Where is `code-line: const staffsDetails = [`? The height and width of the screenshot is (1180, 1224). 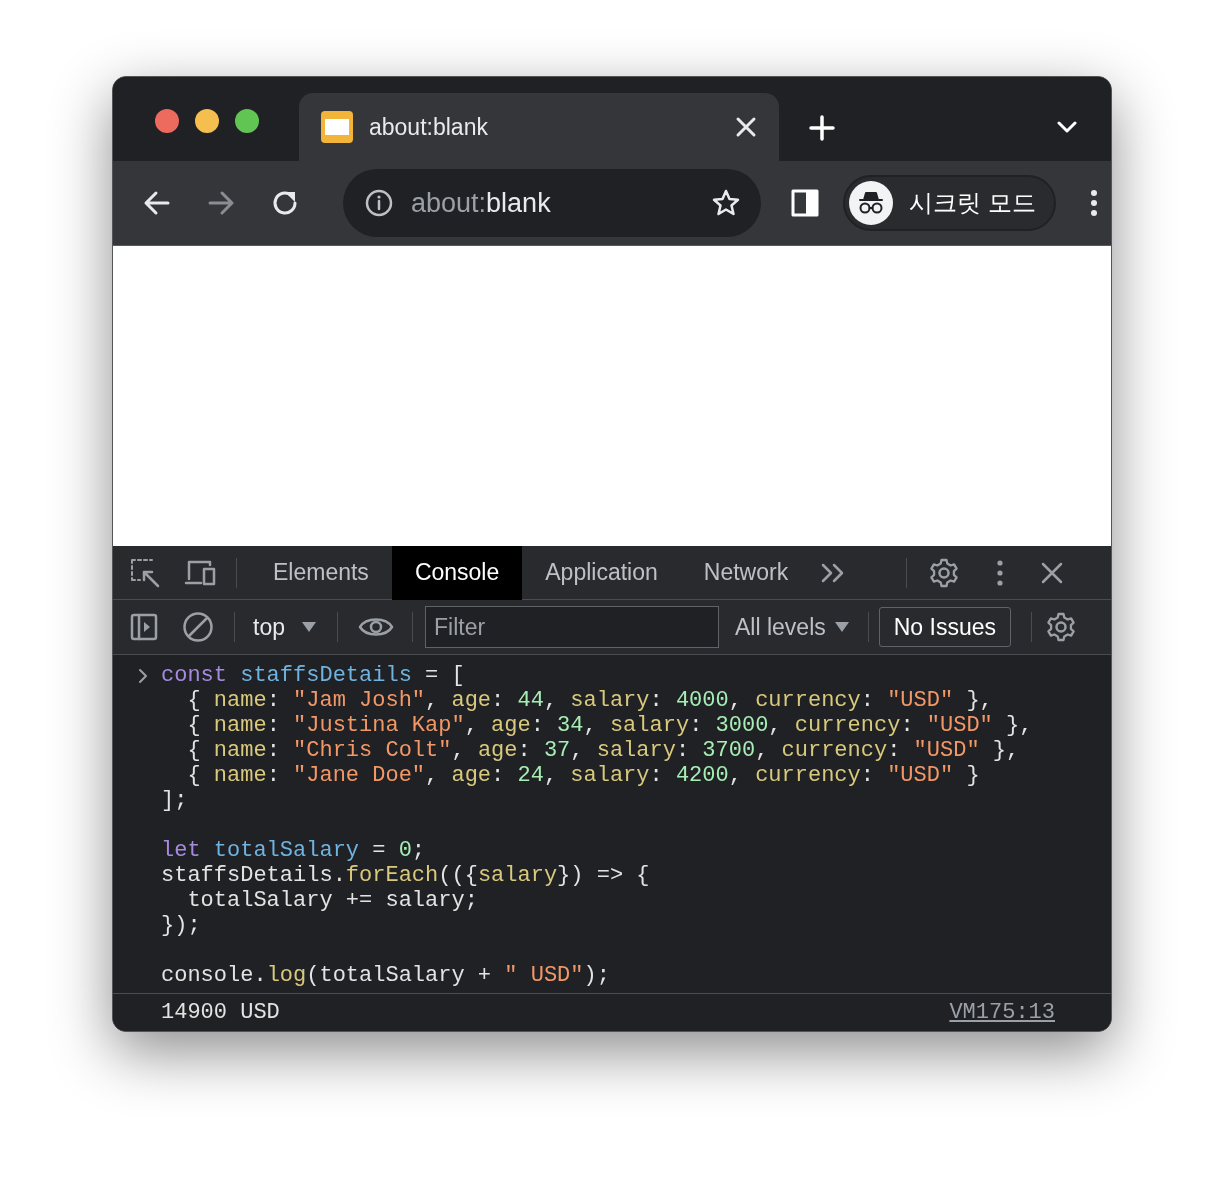 code-line: const staffsDetails = [ is located at coordinates (313, 675).